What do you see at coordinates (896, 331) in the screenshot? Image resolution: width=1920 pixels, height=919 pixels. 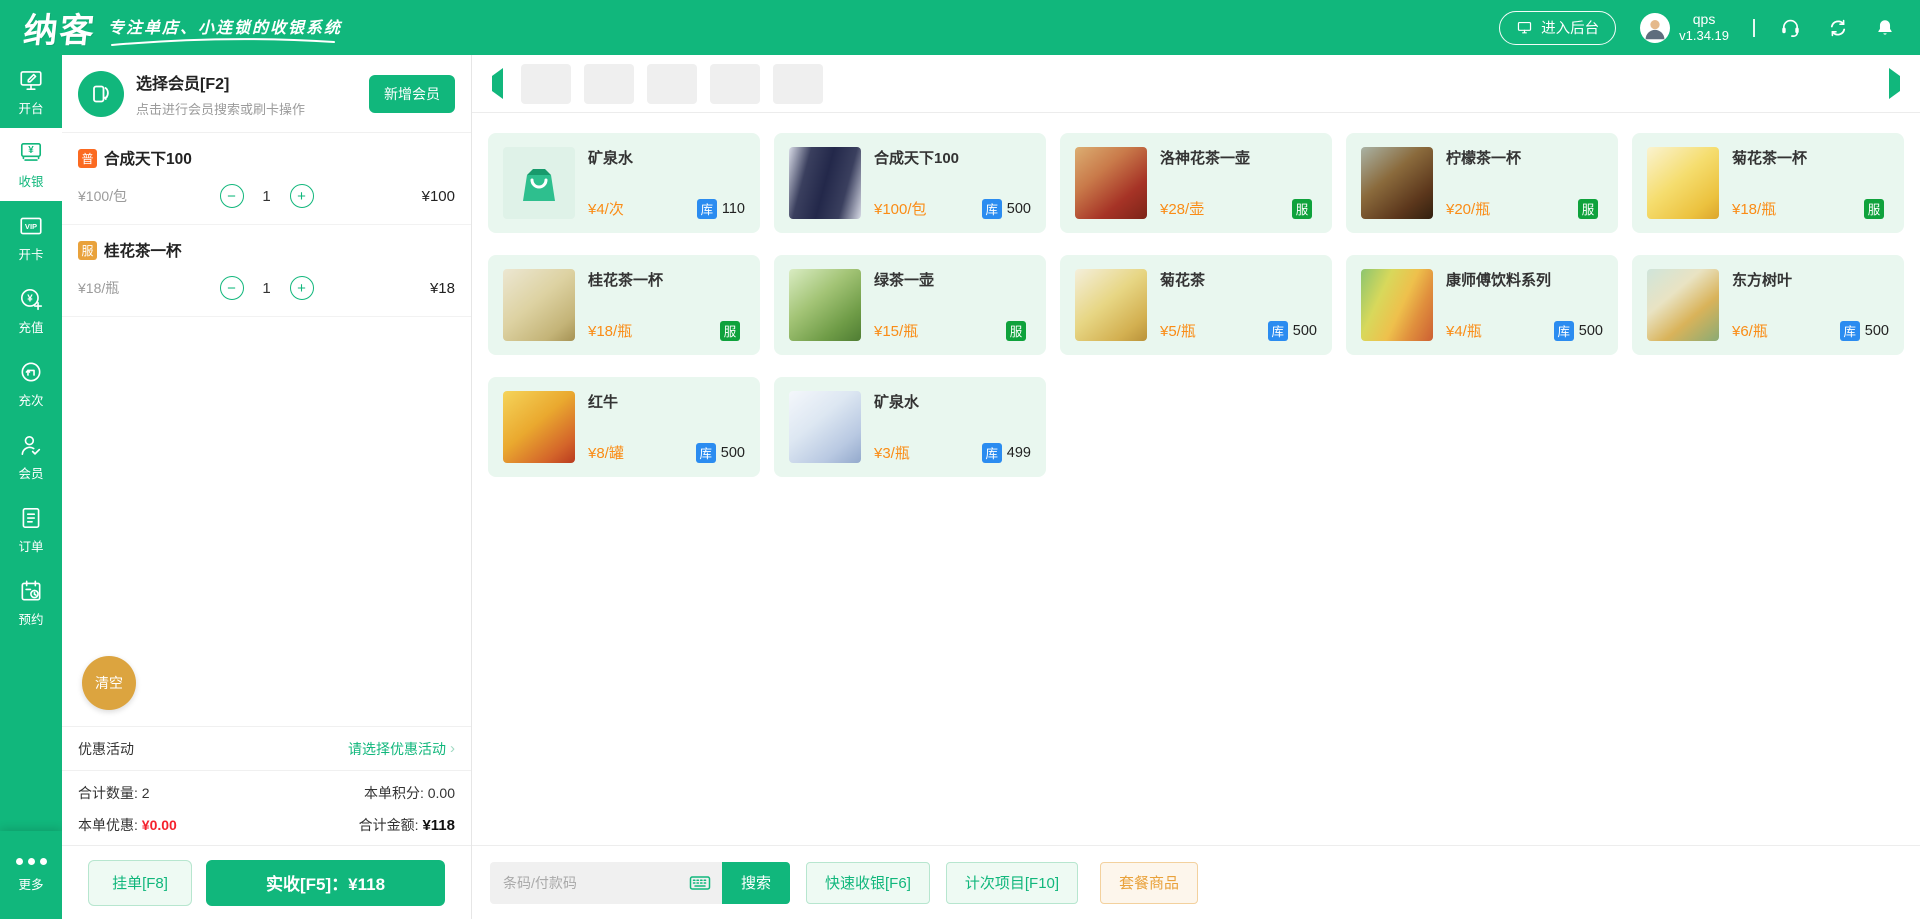 I see `product-price: ¥15/瓶` at bounding box center [896, 331].